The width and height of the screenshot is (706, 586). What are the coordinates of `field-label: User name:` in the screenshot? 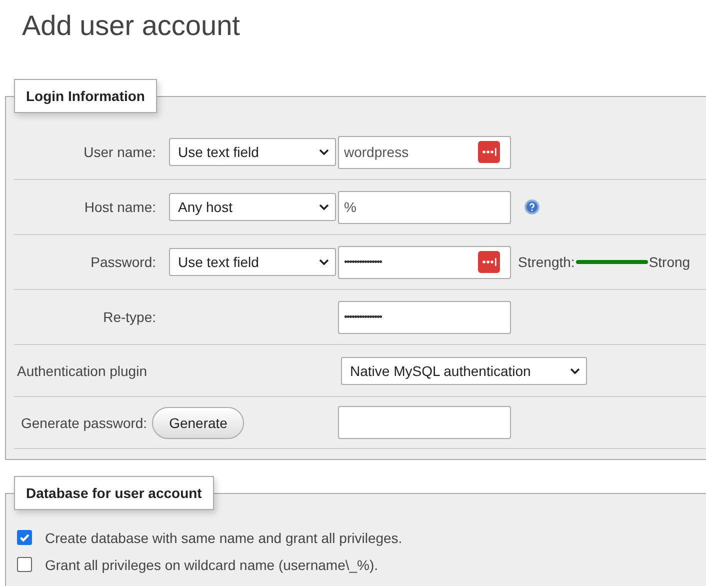 It's located at (119, 152).